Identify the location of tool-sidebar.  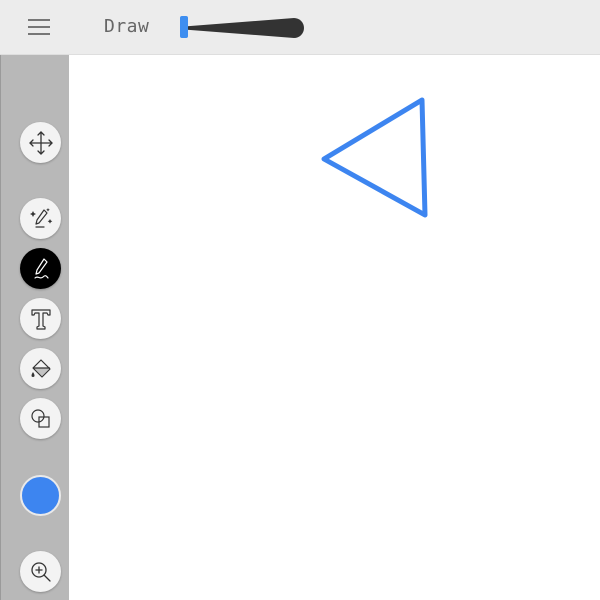
(34, 327).